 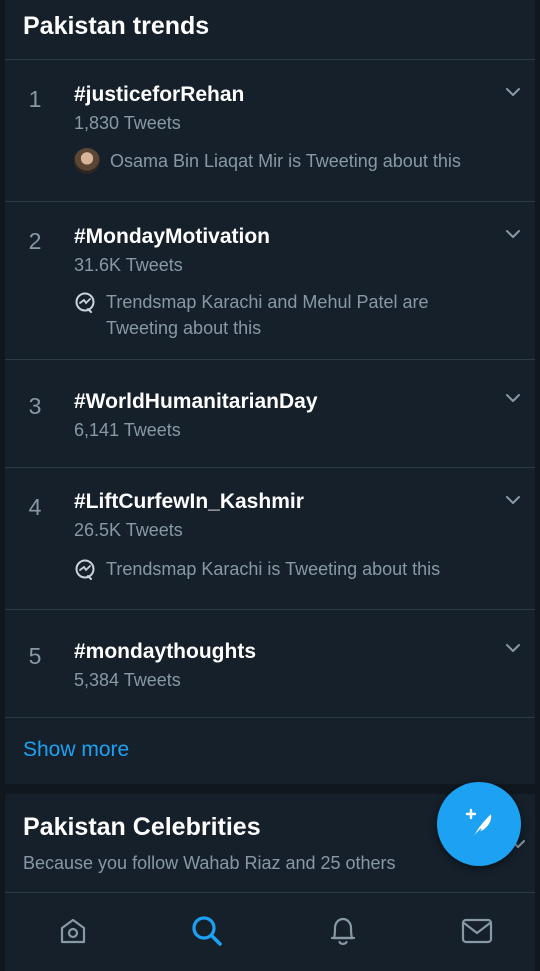 I want to click on trend-hashtag: #LiftCurfewIn_Kashmir, so click(x=189, y=502).